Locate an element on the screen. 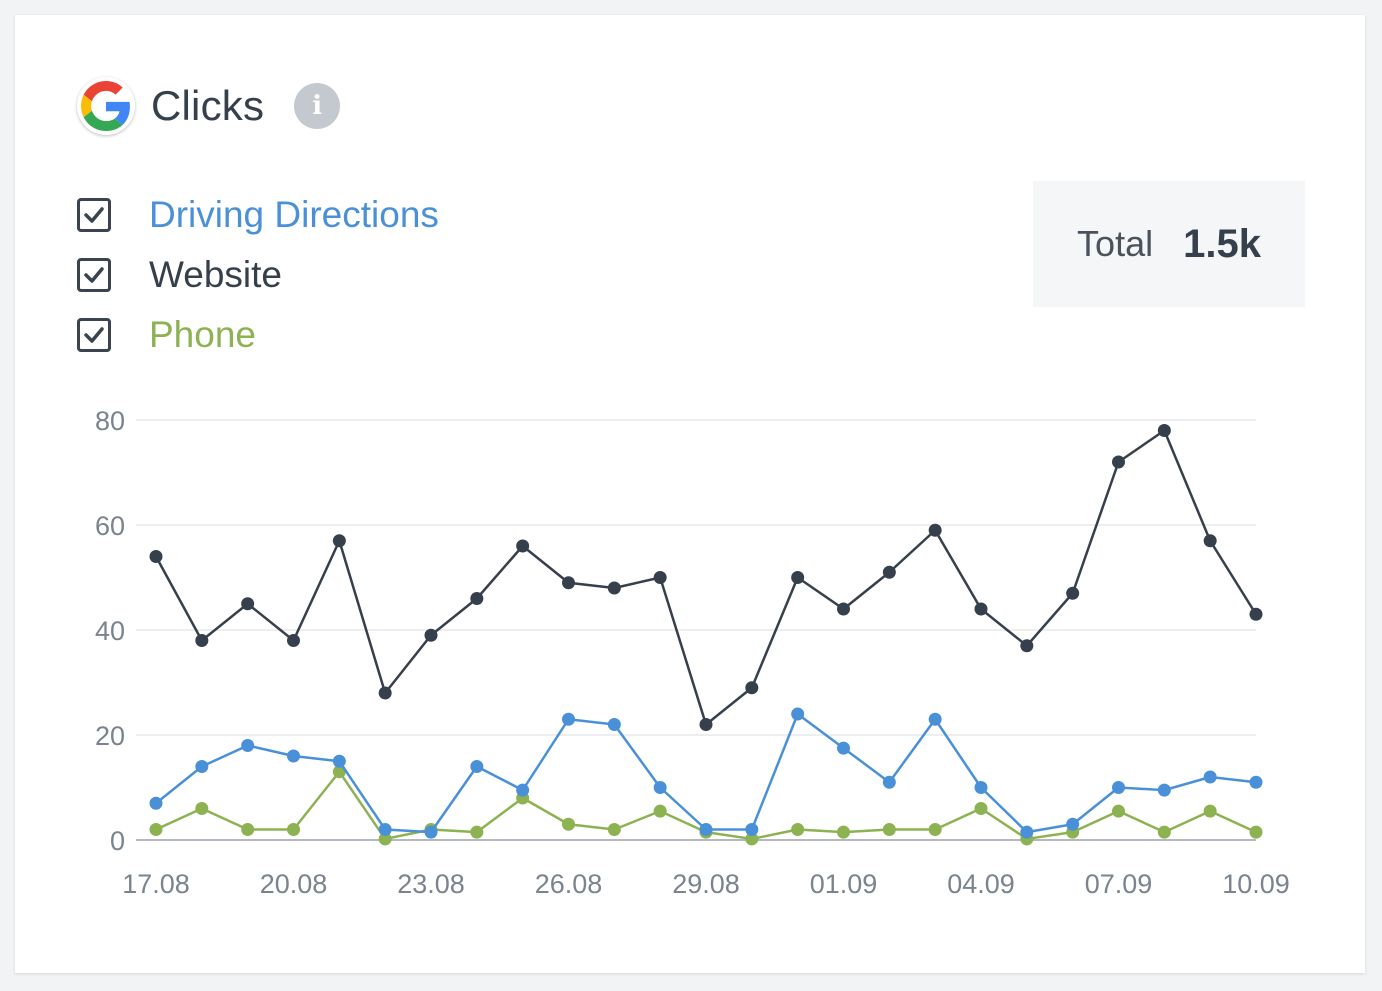 The height and width of the screenshot is (991, 1382). y-tick-label: 40 is located at coordinates (110, 631).